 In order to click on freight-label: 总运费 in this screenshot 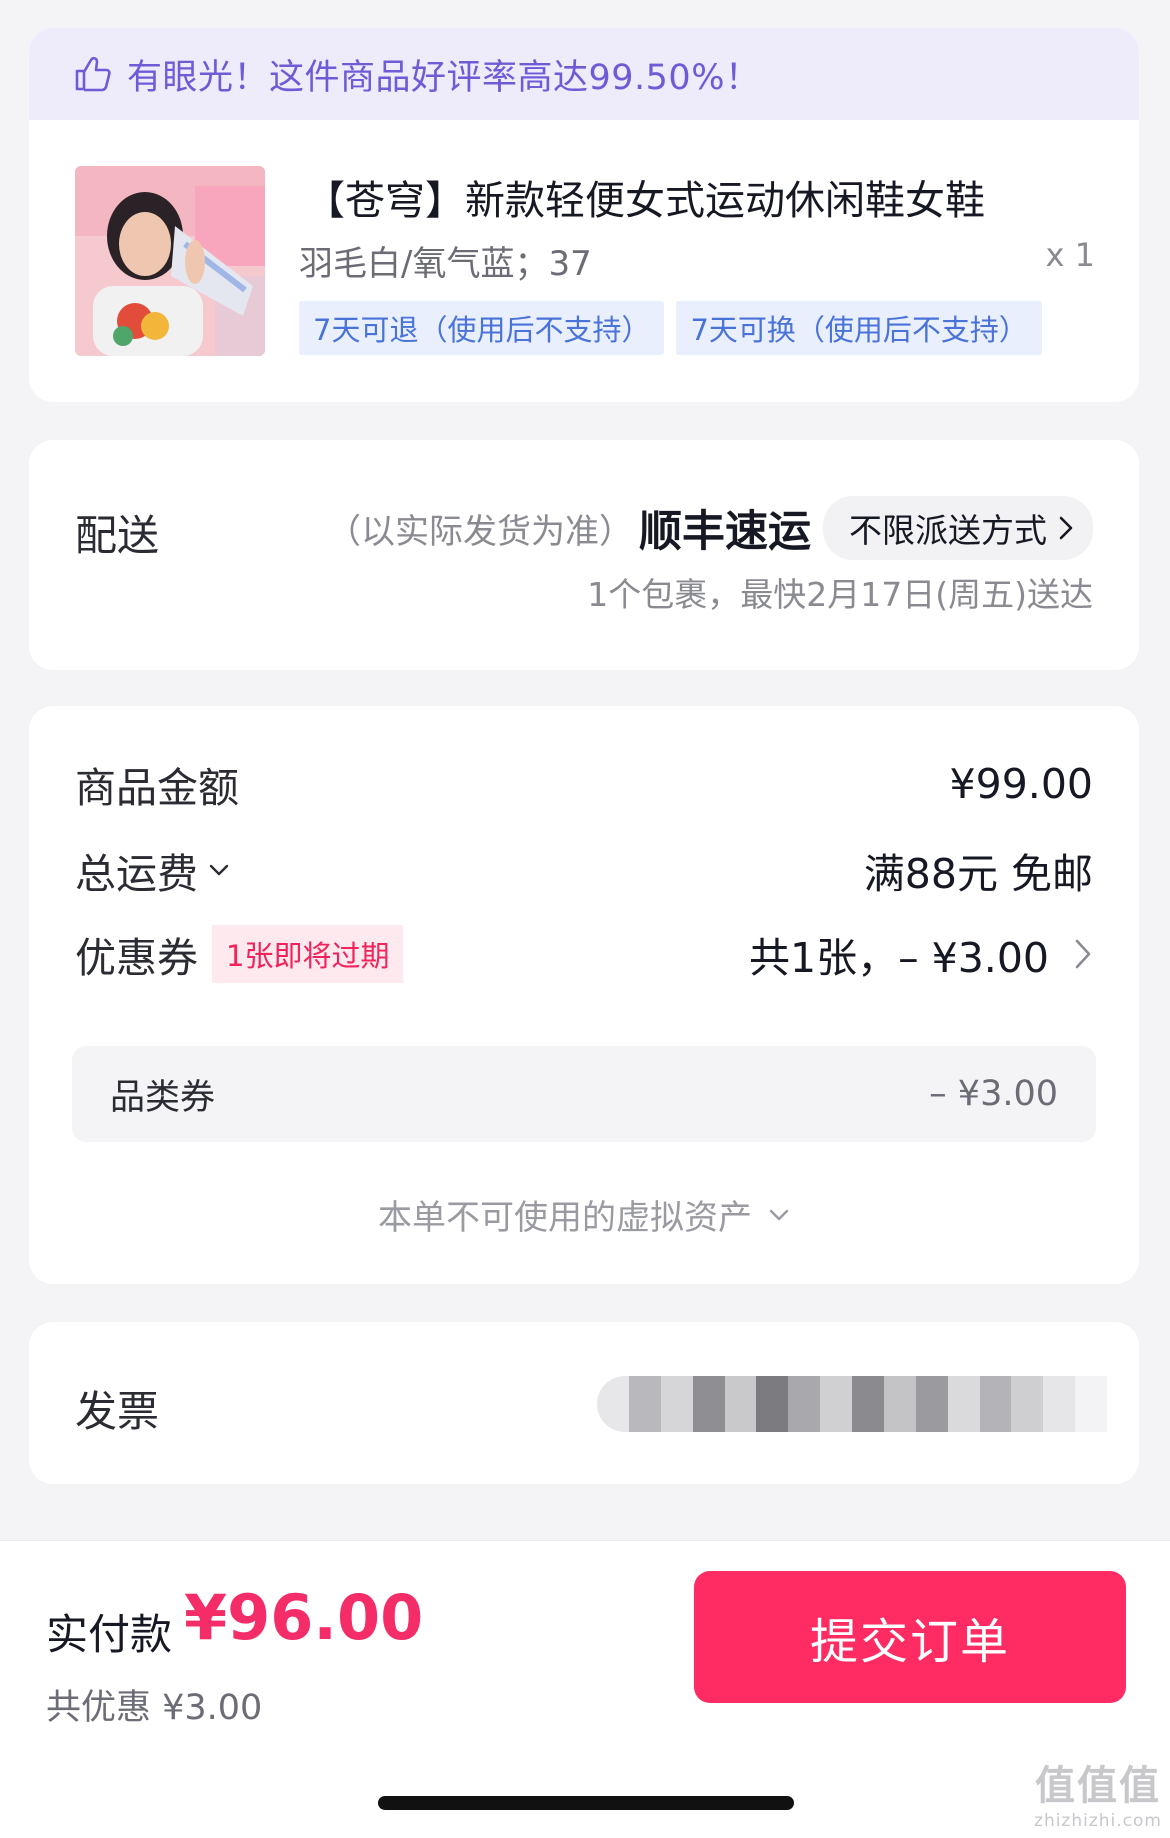, I will do `click(136, 874)`.